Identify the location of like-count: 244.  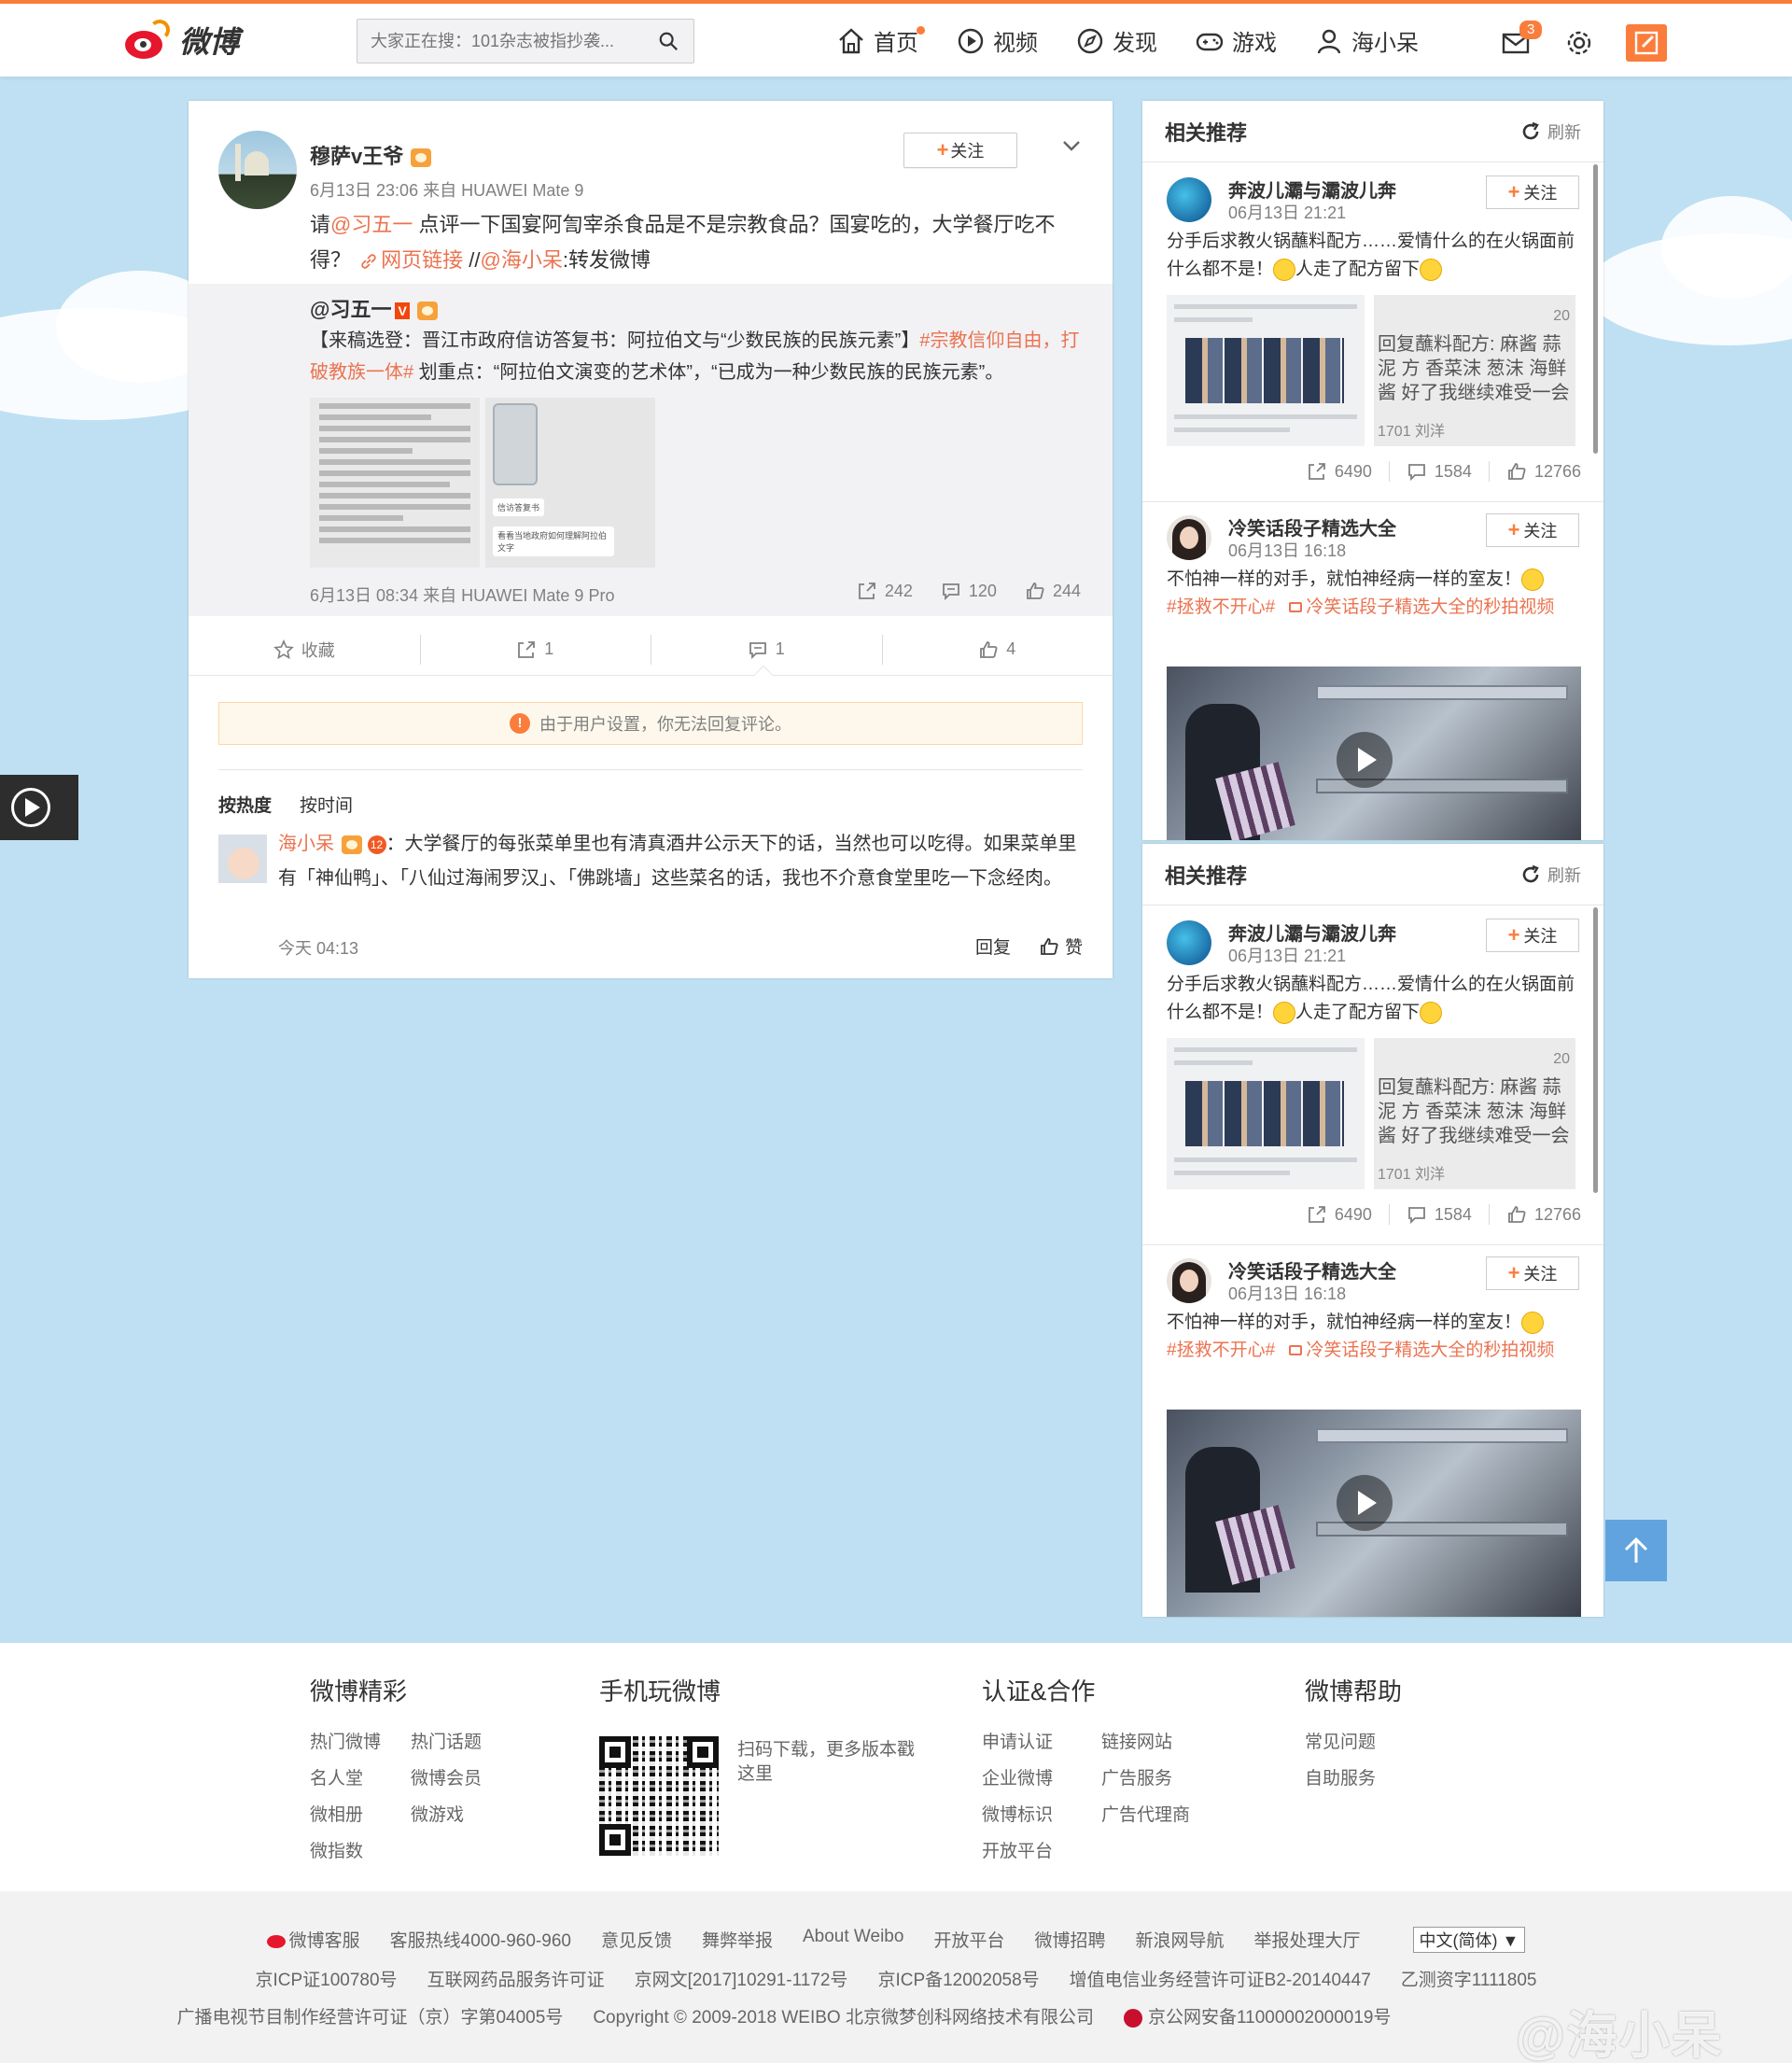
(1053, 591).